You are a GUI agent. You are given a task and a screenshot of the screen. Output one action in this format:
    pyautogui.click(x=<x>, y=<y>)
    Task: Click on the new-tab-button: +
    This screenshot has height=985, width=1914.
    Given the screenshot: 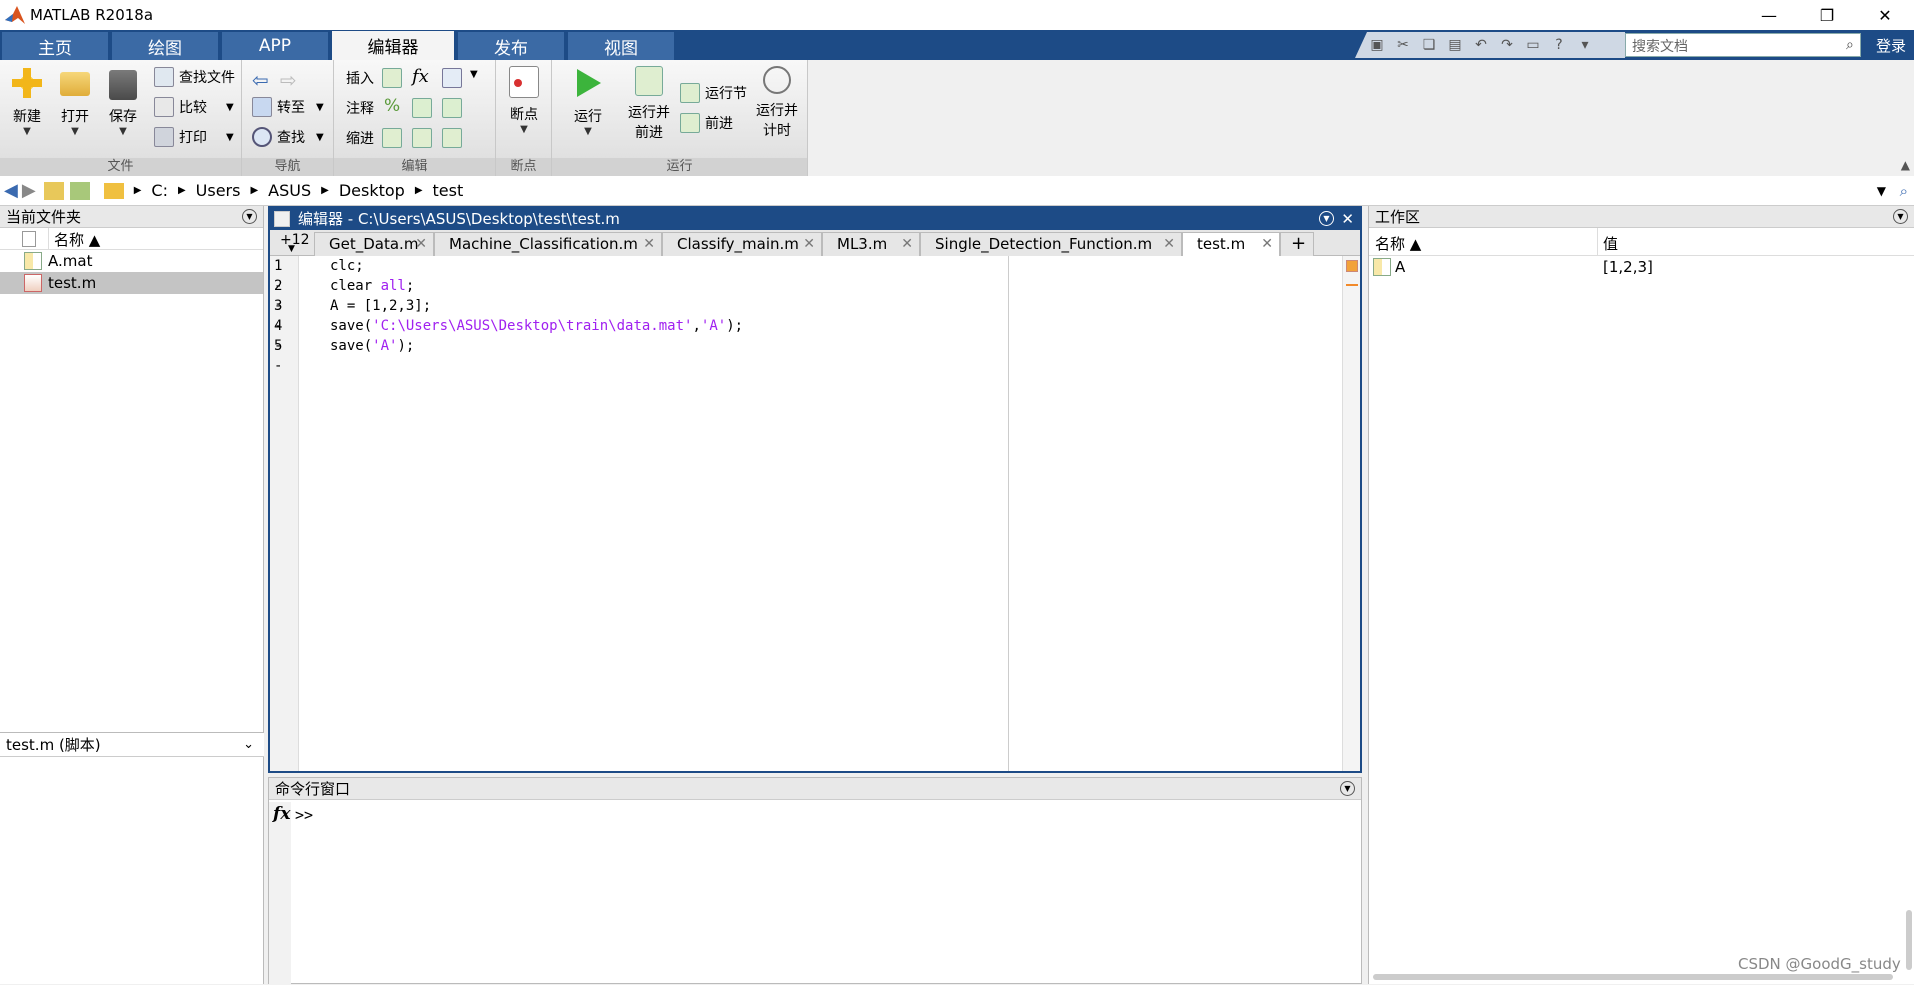 What is the action you would take?
    pyautogui.click(x=1297, y=244)
    